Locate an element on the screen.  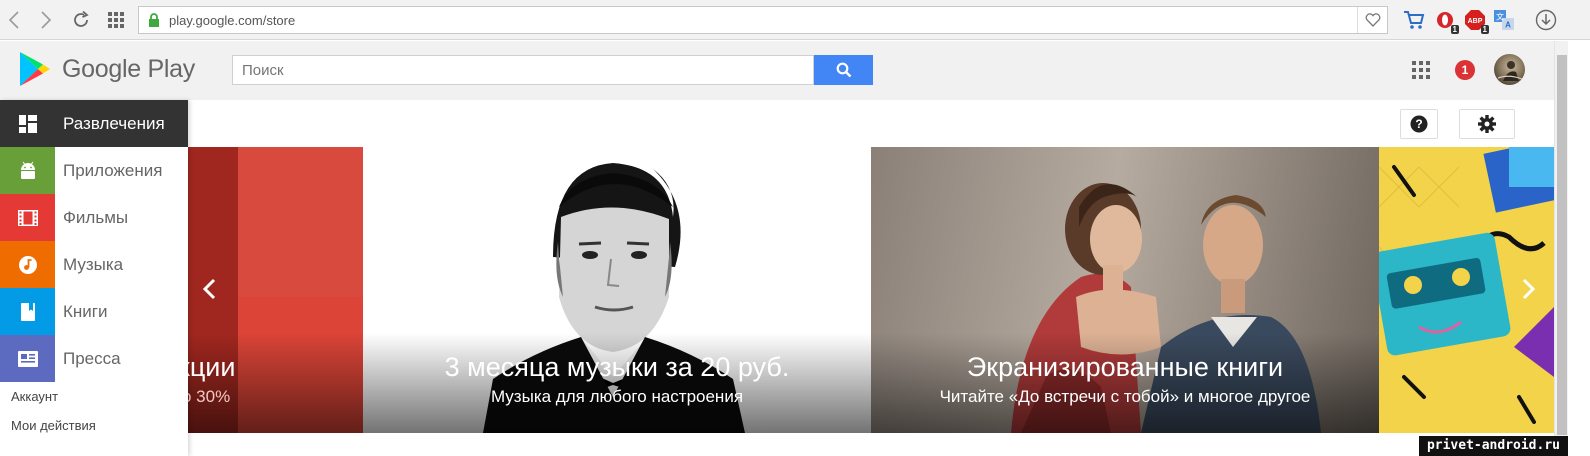
svg-text: ABP is located at coordinates (1475, 21).